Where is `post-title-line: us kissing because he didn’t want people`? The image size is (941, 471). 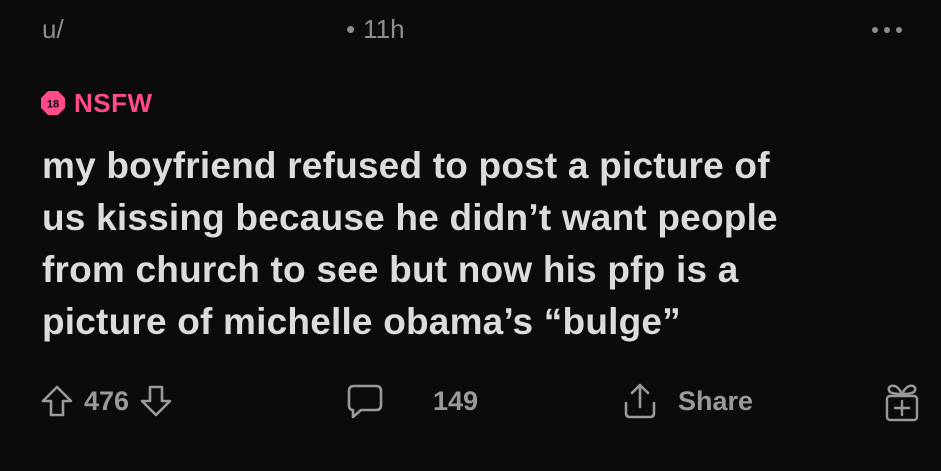 post-title-line: us kissing because he didn’t want people is located at coordinates (410, 217).